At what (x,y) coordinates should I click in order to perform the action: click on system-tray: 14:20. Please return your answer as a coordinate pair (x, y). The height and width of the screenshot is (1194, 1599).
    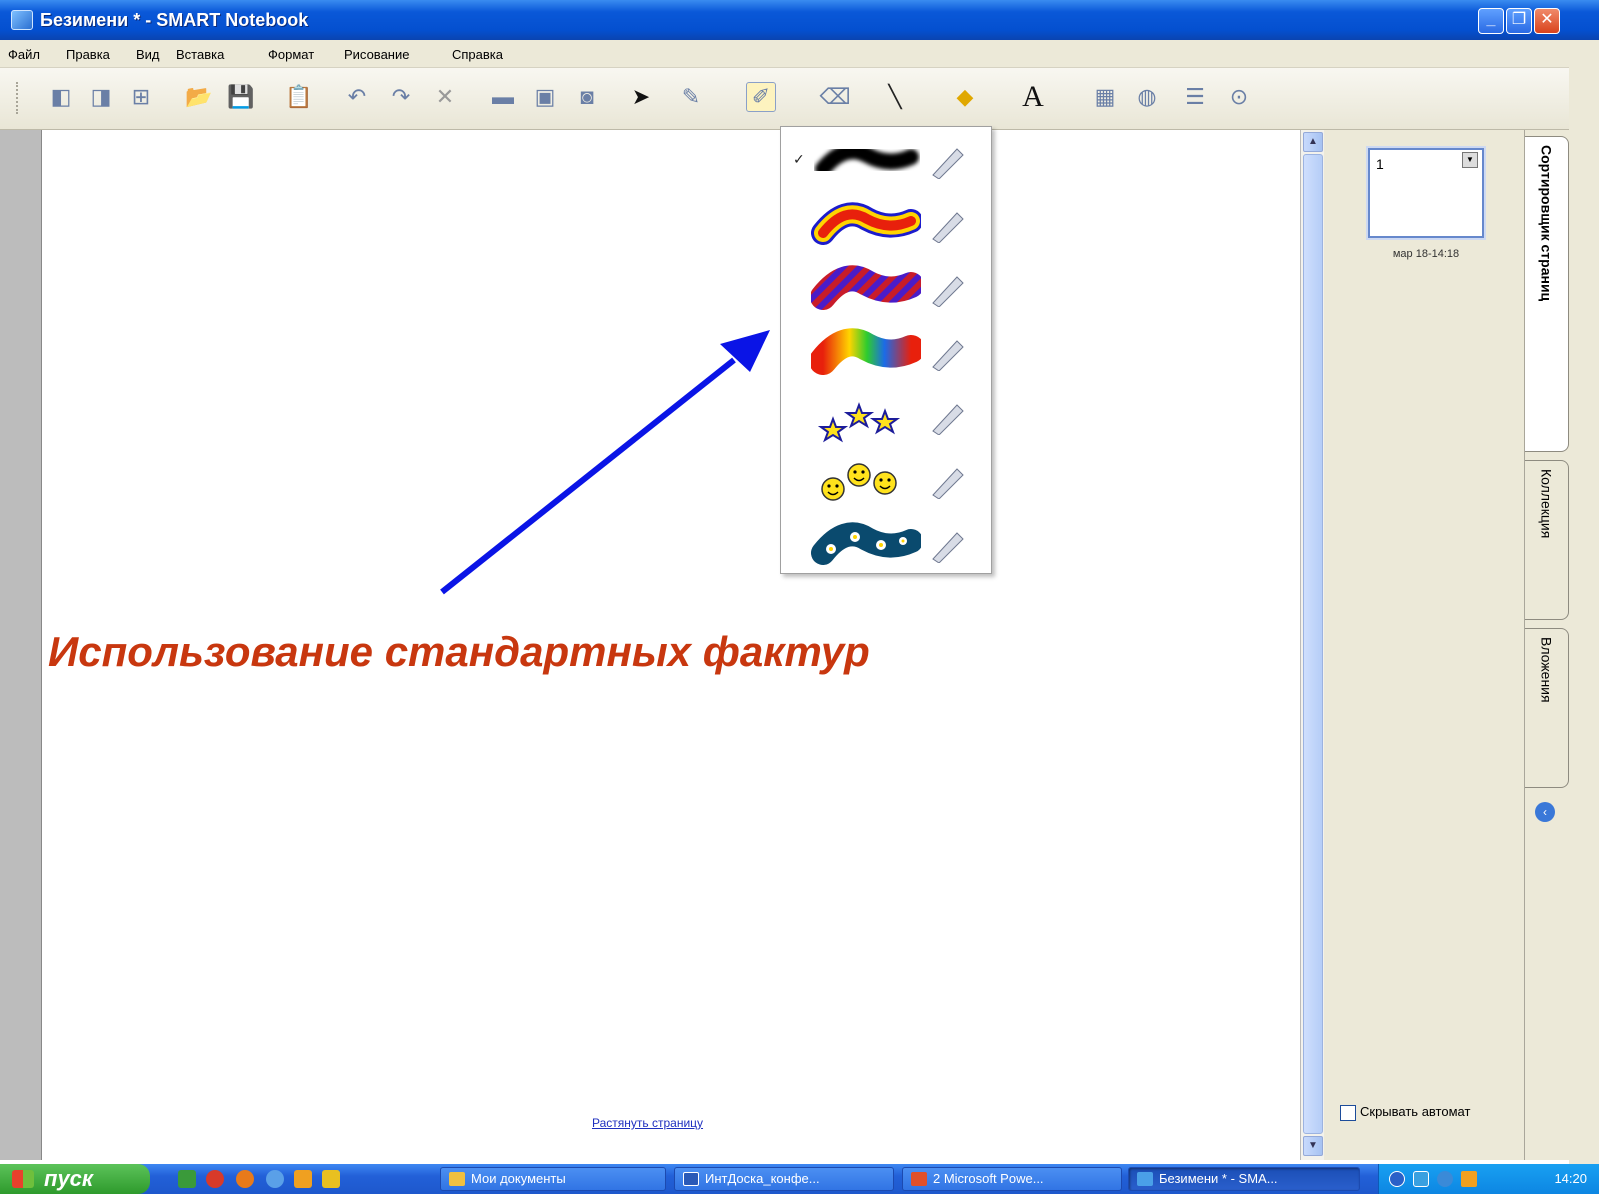
    Looking at the image, I should click on (1488, 1179).